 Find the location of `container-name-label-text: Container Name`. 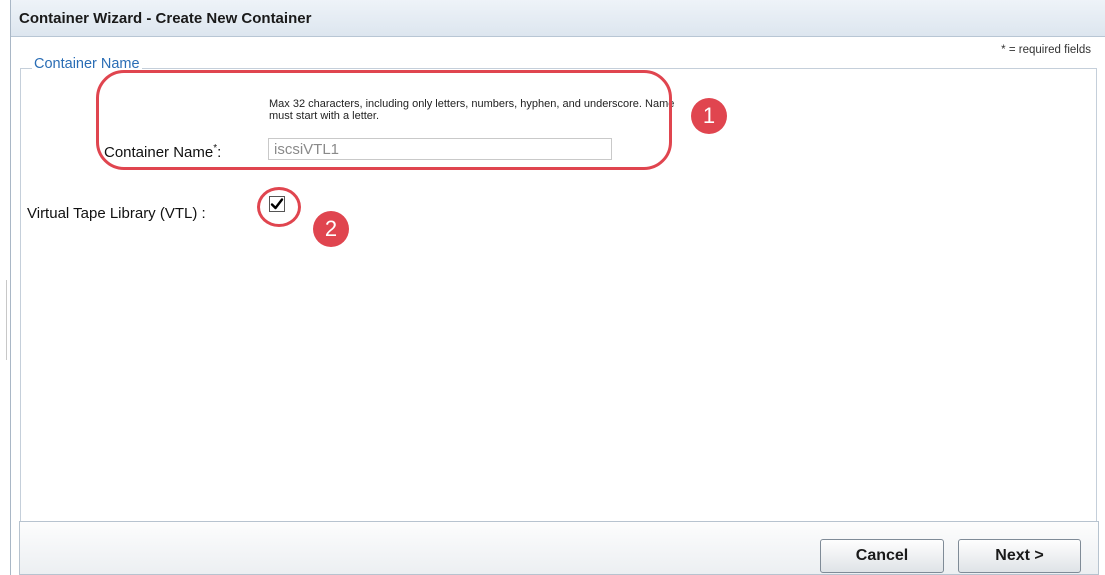

container-name-label-text: Container Name is located at coordinates (159, 152).